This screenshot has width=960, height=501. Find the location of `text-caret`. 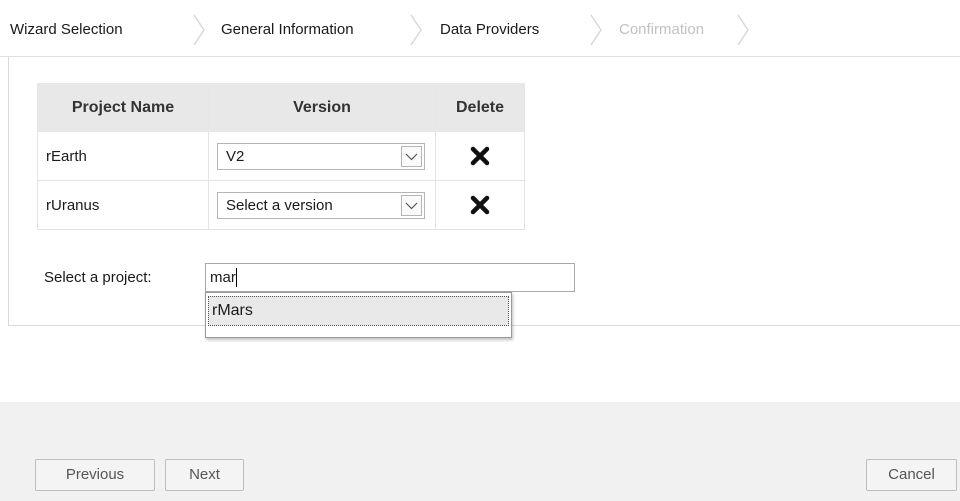

text-caret is located at coordinates (236, 277).